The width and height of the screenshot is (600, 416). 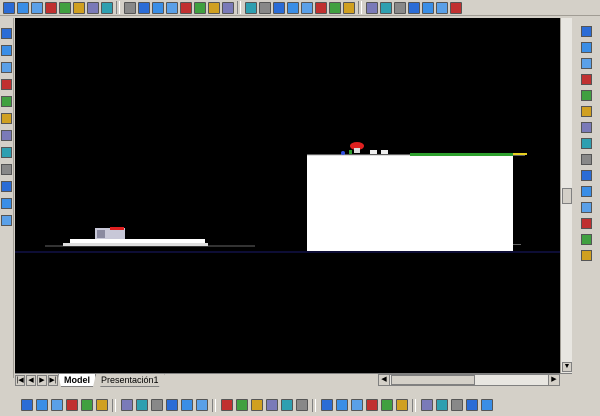 What do you see at coordinates (348, 7) in the screenshot?
I see `view-iso-nw-button` at bounding box center [348, 7].